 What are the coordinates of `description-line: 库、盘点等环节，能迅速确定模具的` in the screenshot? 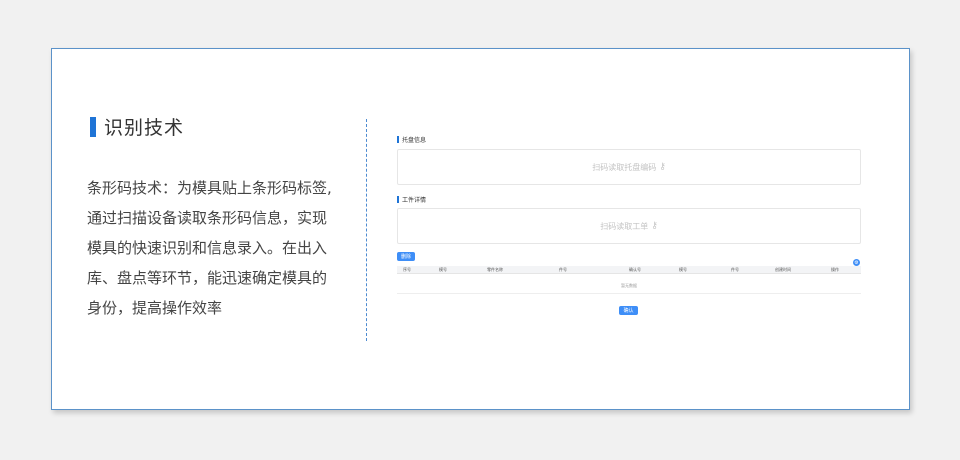 It's located at (207, 278).